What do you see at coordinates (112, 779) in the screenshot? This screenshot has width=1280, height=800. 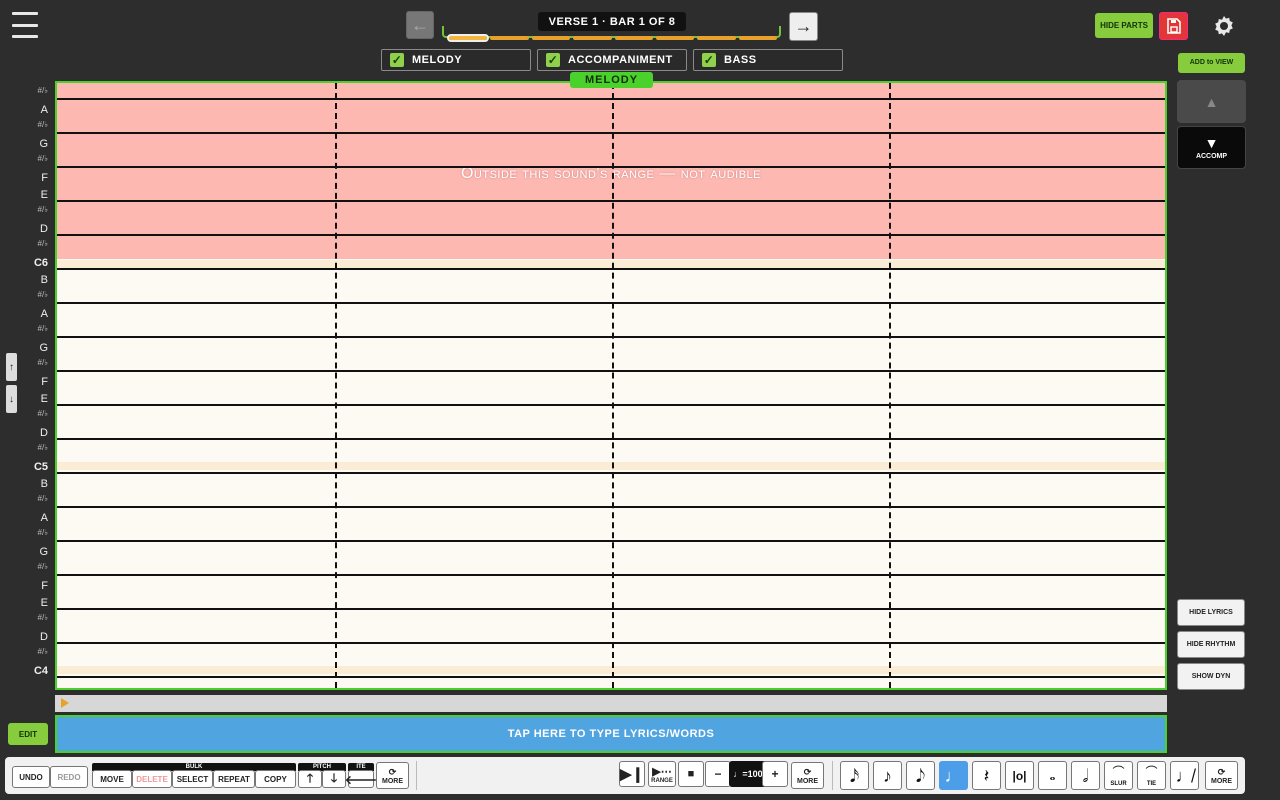 I see `move-button: MOVE` at bounding box center [112, 779].